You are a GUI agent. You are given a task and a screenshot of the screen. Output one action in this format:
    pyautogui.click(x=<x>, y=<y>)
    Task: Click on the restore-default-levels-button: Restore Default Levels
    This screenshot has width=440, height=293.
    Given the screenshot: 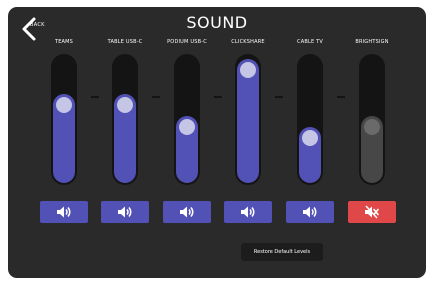 What is the action you would take?
    pyautogui.click(x=282, y=252)
    